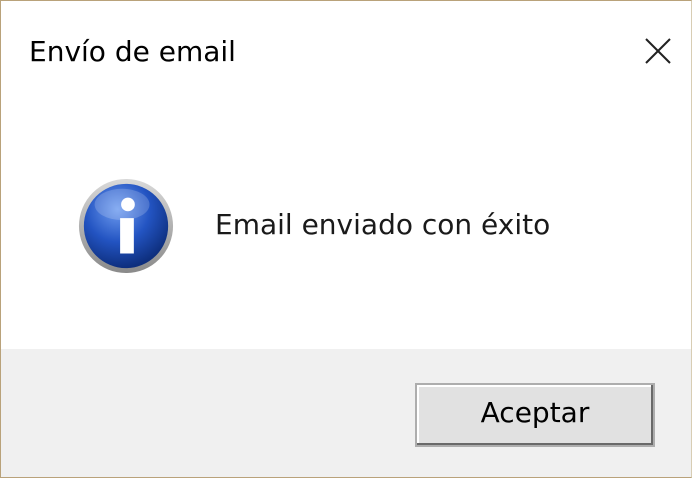 Image resolution: width=692 pixels, height=478 pixels. I want to click on ok-button: Aceptar, so click(535, 415).